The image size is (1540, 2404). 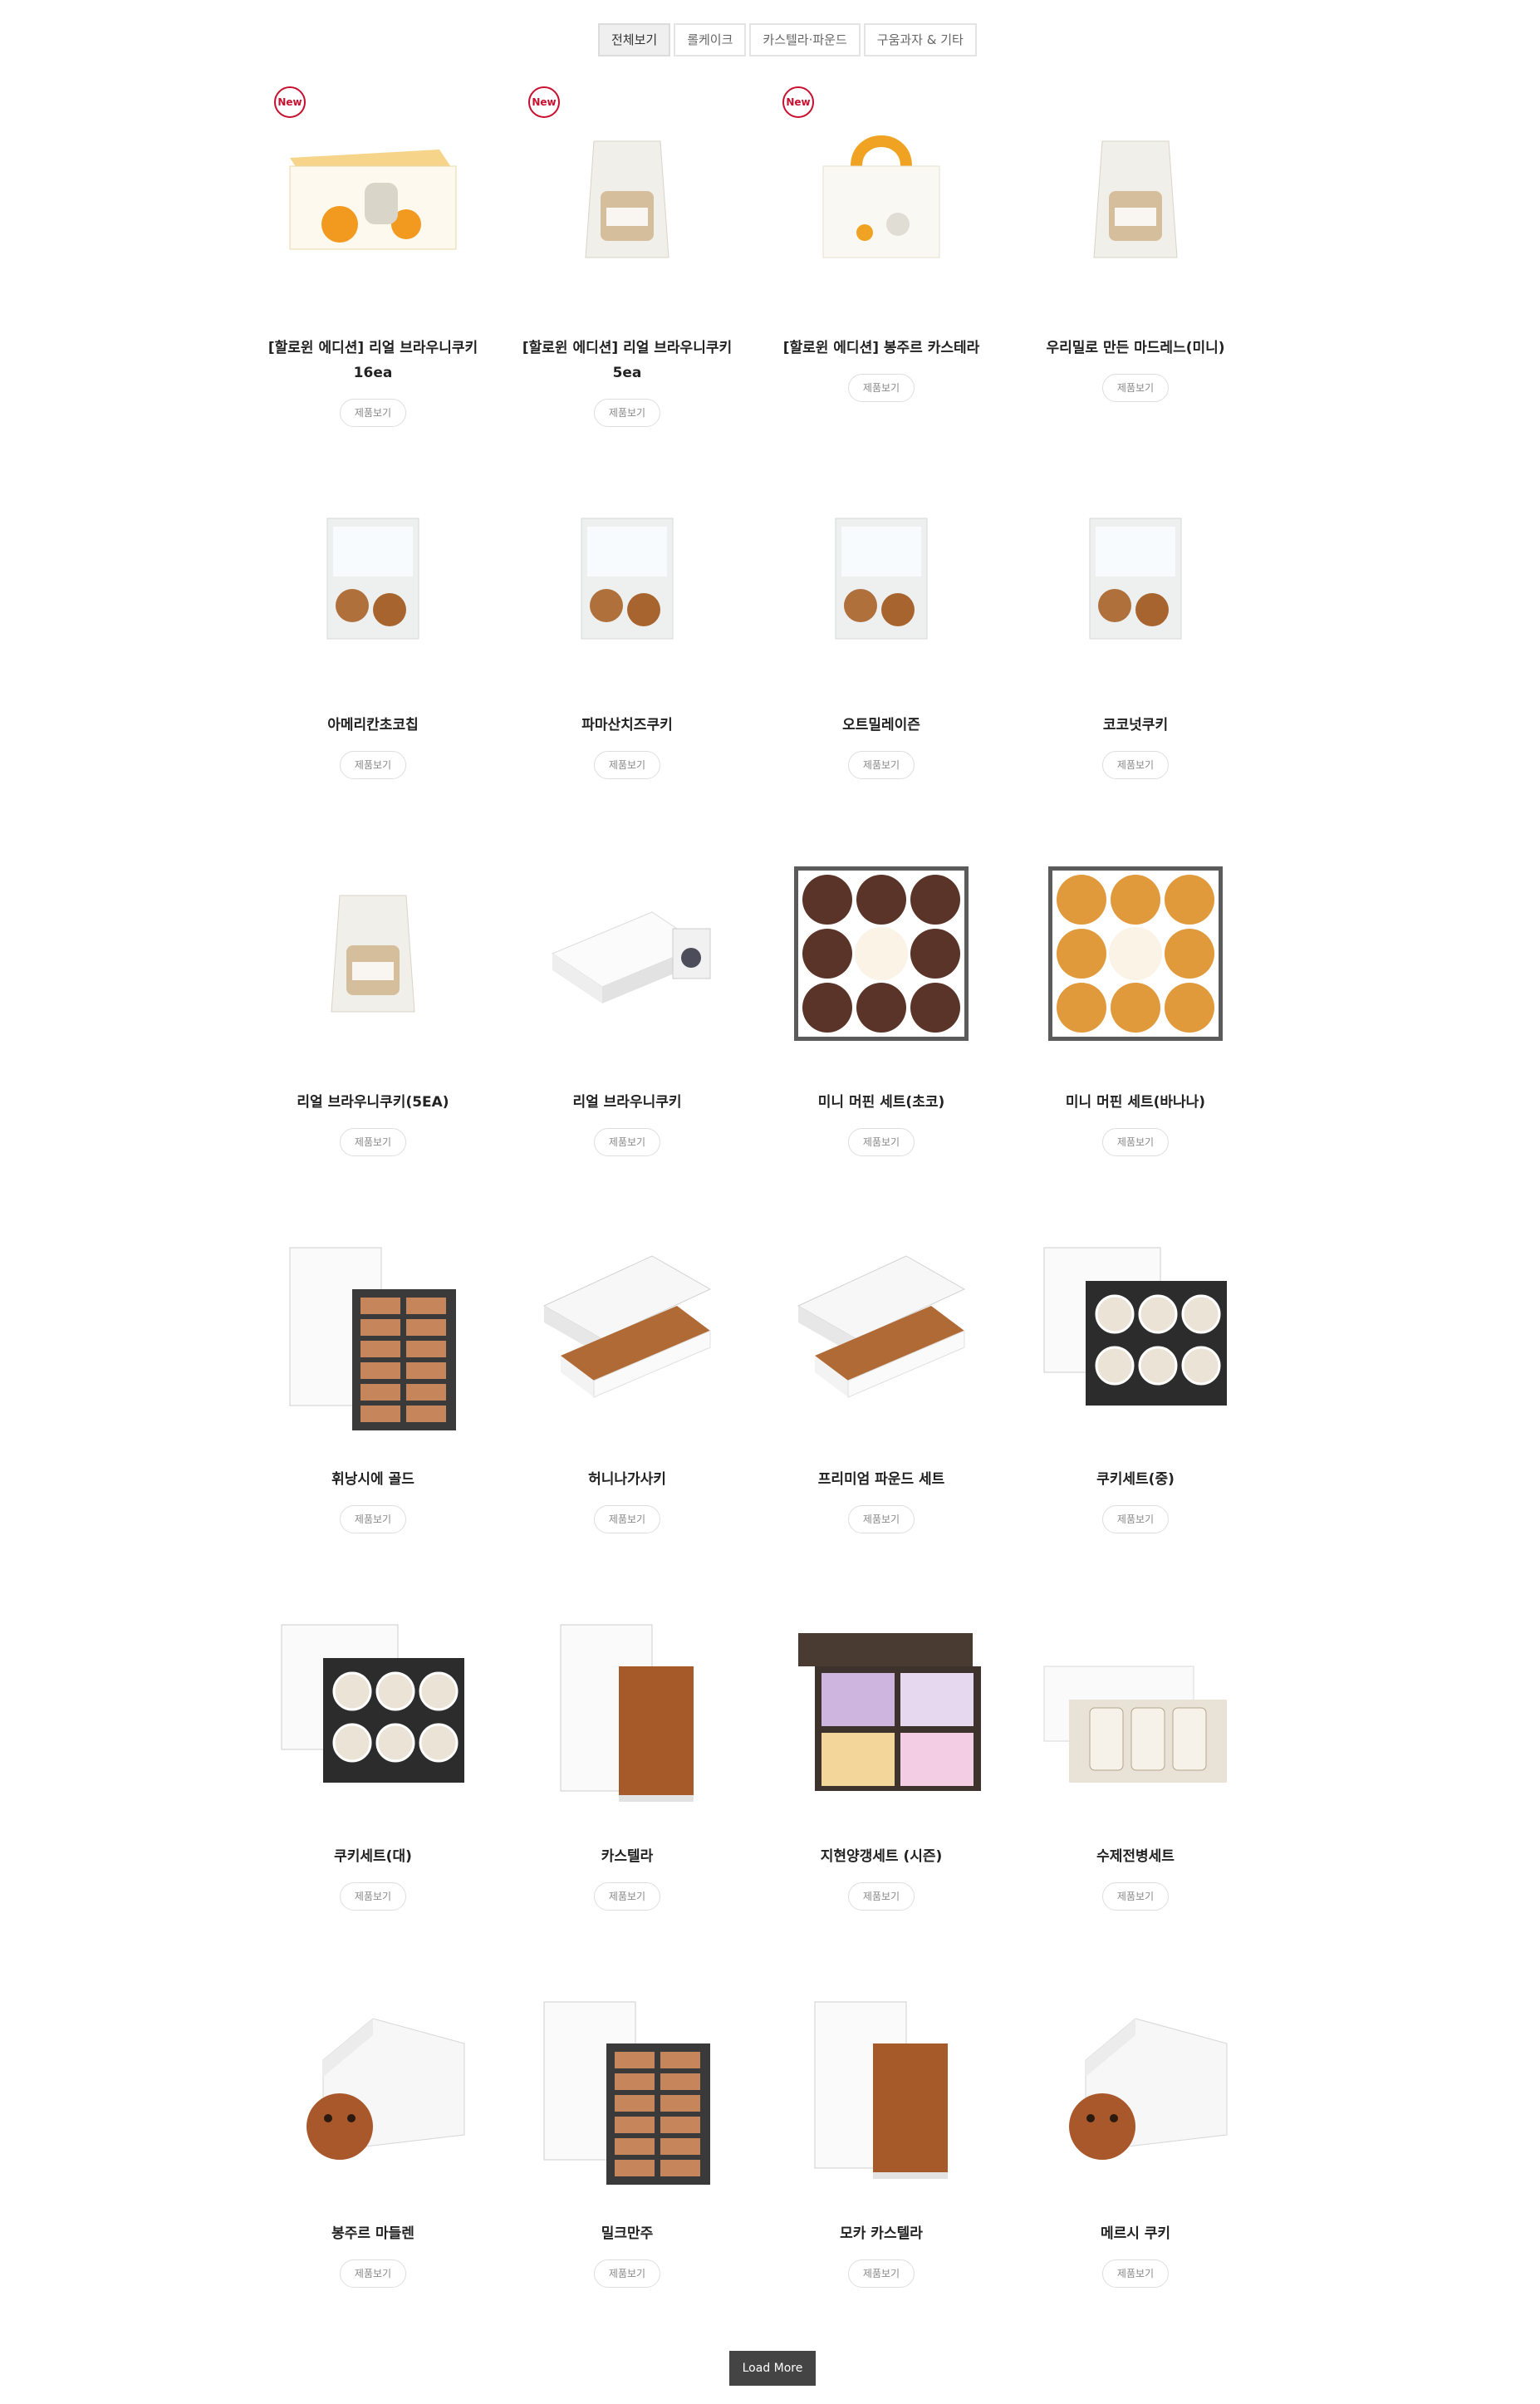 What do you see at coordinates (373, 360) in the screenshot?
I see `product-name: [할로윈 에디션] 리얼 브라우니쿠키 16ea` at bounding box center [373, 360].